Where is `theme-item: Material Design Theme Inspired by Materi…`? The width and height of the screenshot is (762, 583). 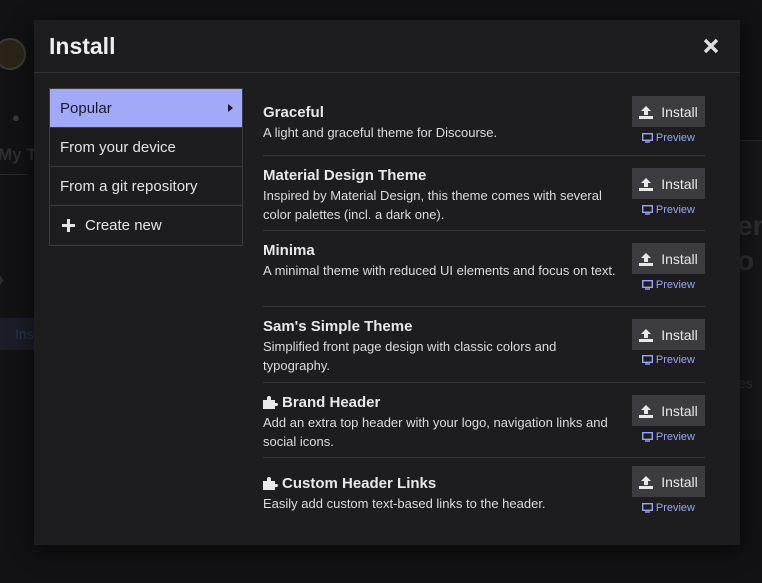 theme-item: Material Design Theme Inspired by Materi… is located at coordinates (484, 193).